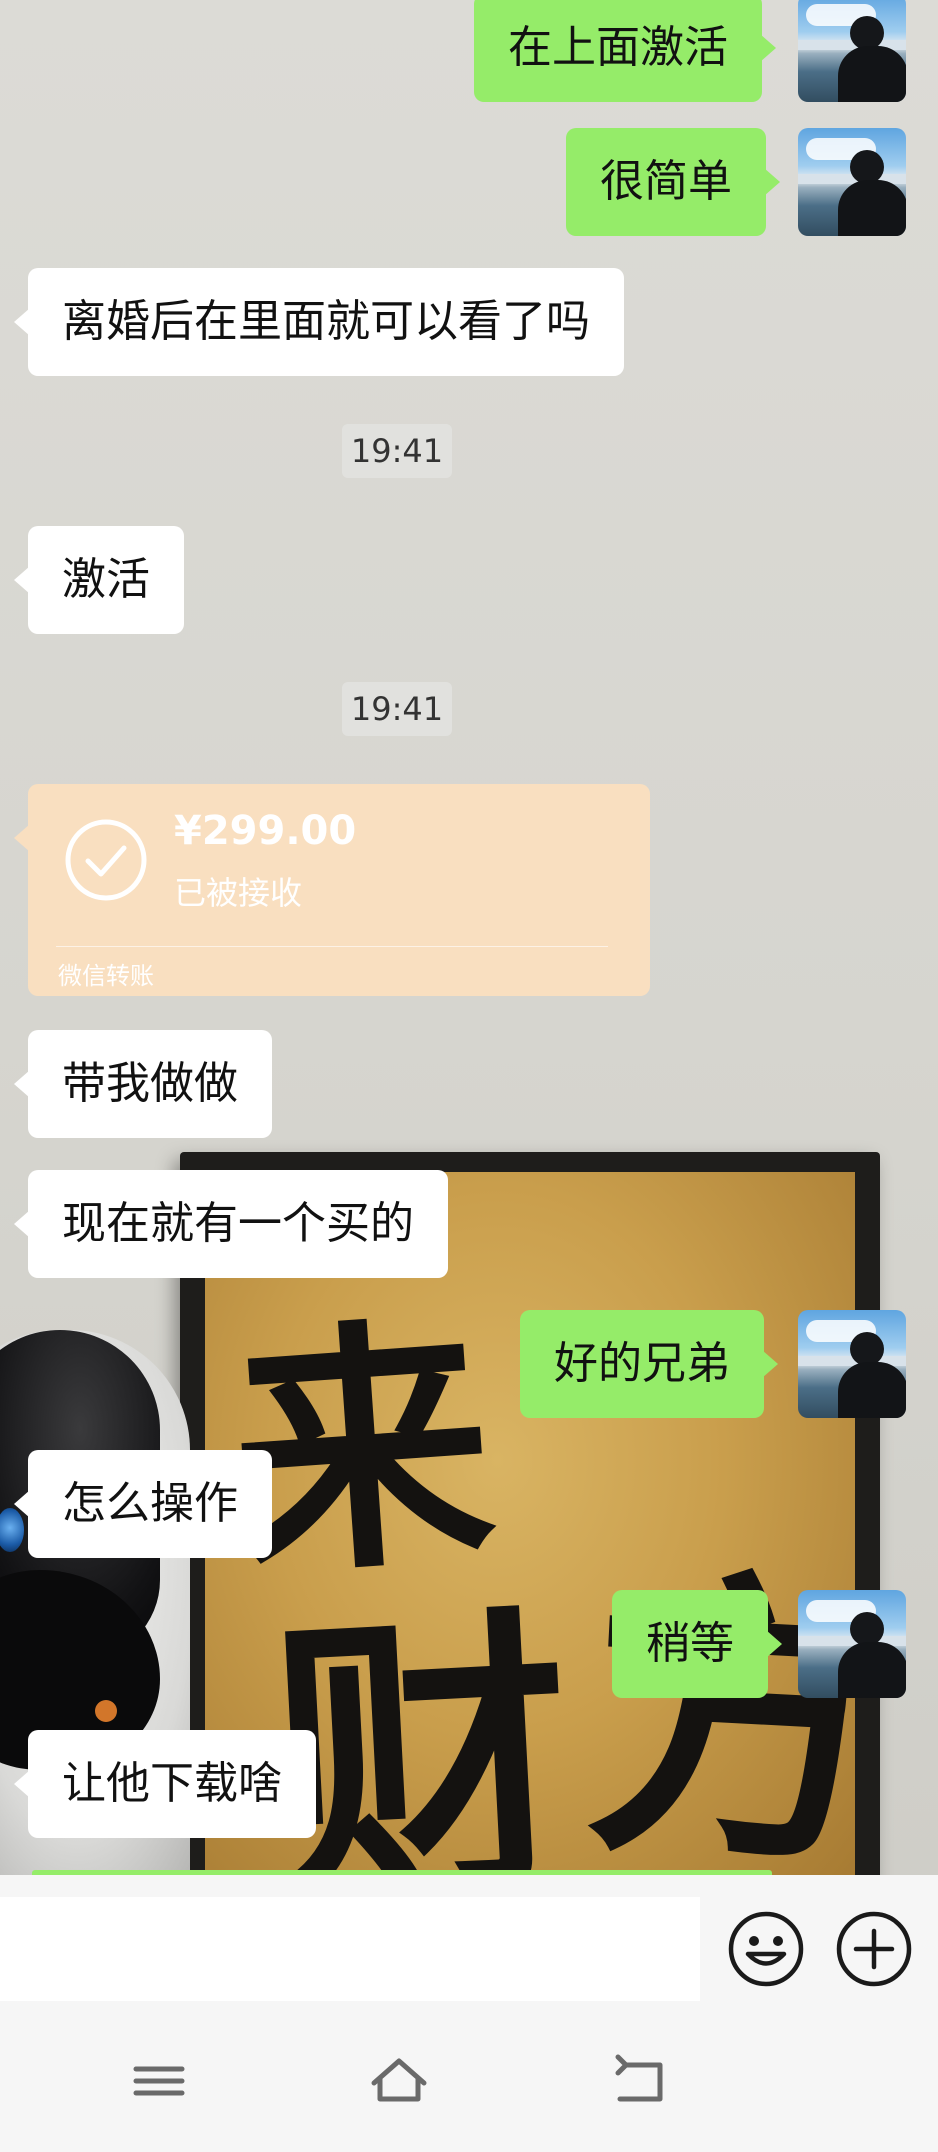 This screenshot has height=2152, width=938. Describe the element at coordinates (143, 1504) in the screenshot. I see `message-bubble-incoming: 怎么操作` at that location.